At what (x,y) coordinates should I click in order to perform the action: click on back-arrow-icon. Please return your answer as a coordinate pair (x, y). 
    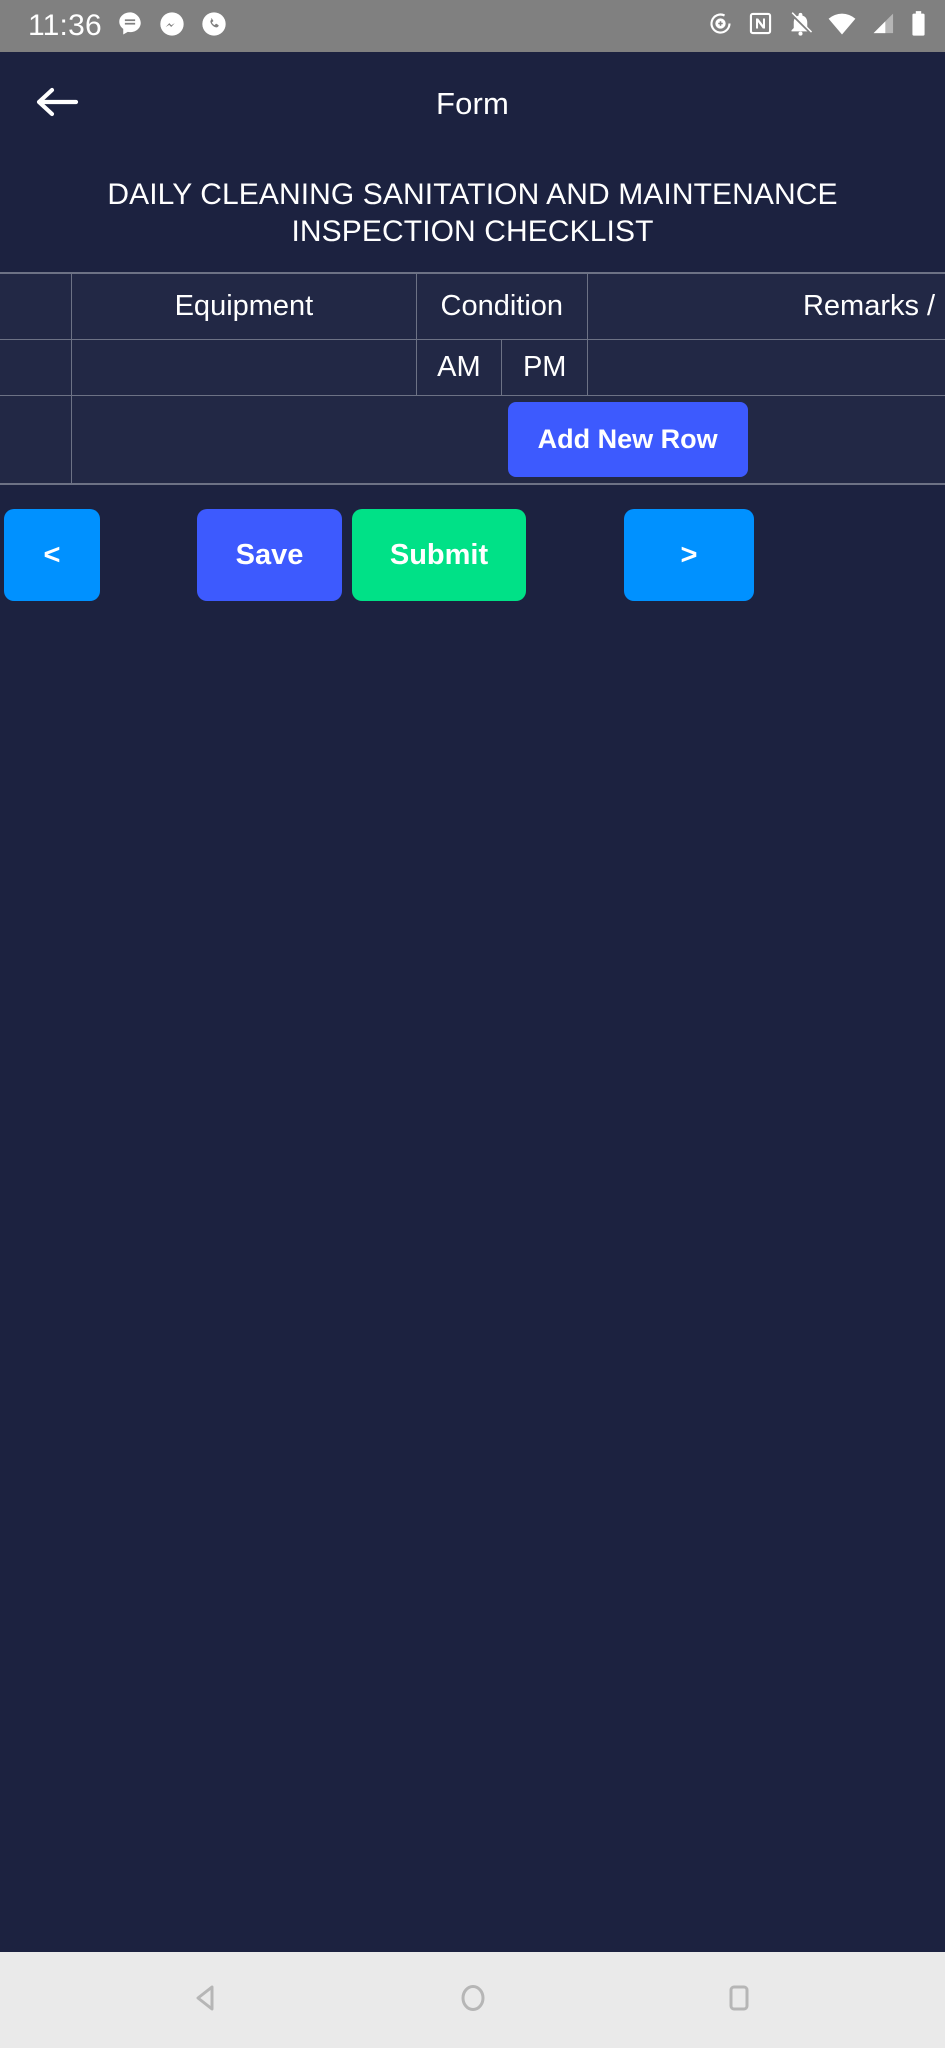
    Looking at the image, I should click on (57, 104).